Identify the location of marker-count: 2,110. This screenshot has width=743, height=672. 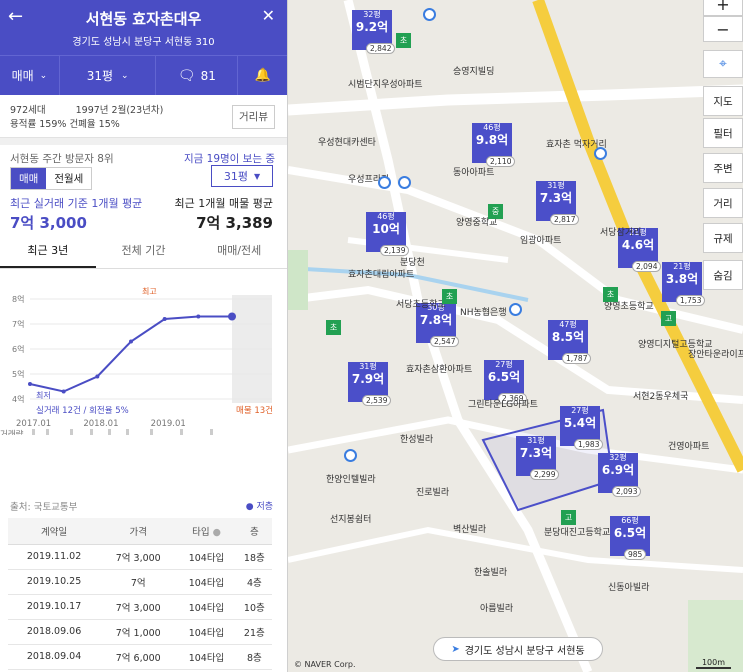
(501, 161).